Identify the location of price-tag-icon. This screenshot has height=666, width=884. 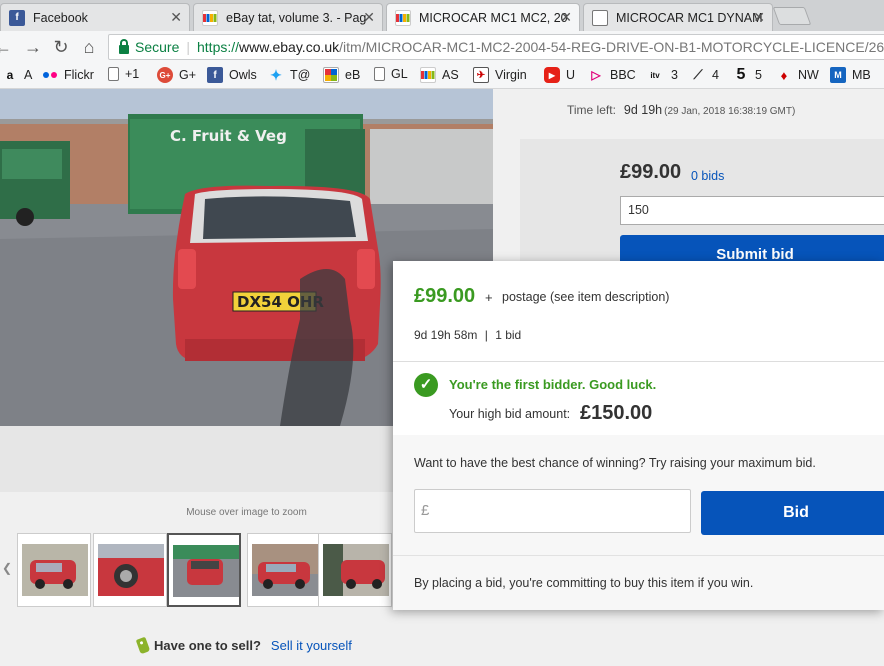
(143, 645).